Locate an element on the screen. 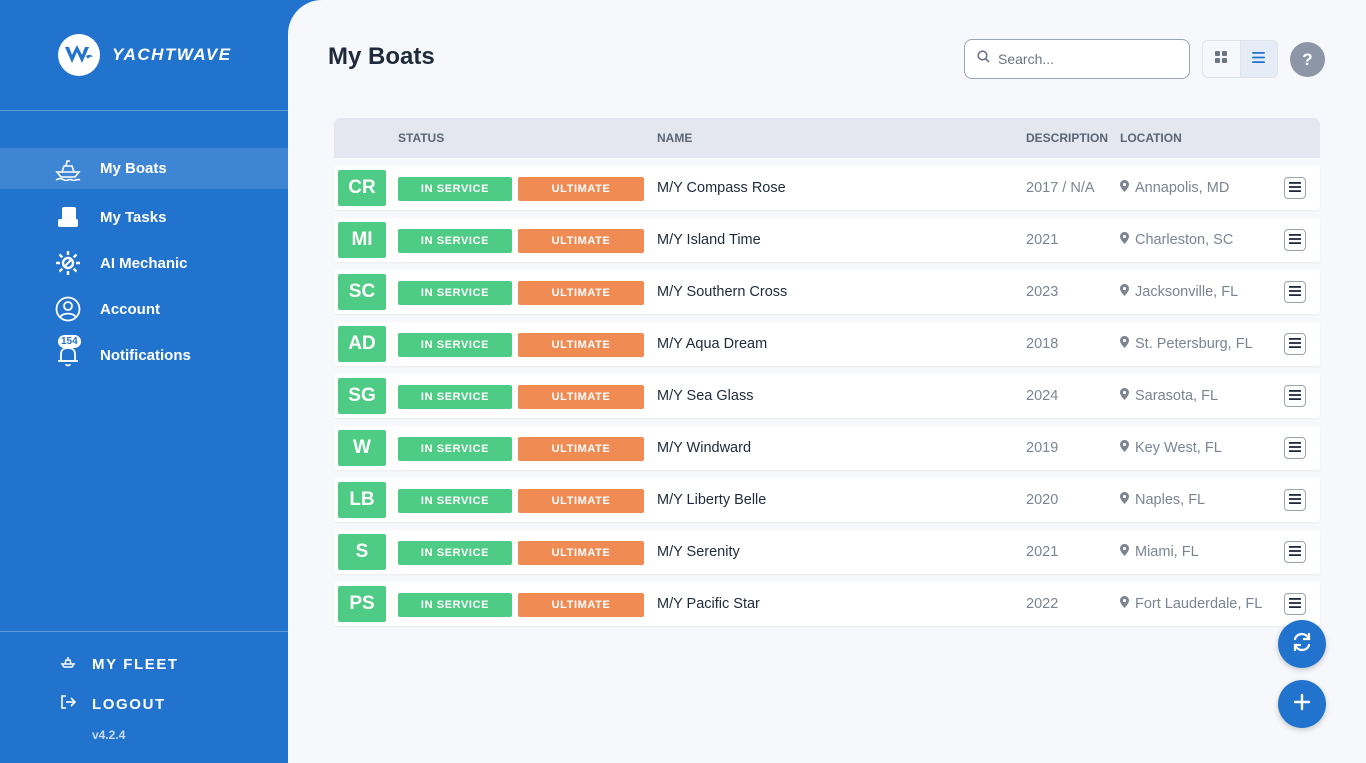 The height and width of the screenshot is (763, 1366). boat-description: 2018 is located at coordinates (1042, 344).